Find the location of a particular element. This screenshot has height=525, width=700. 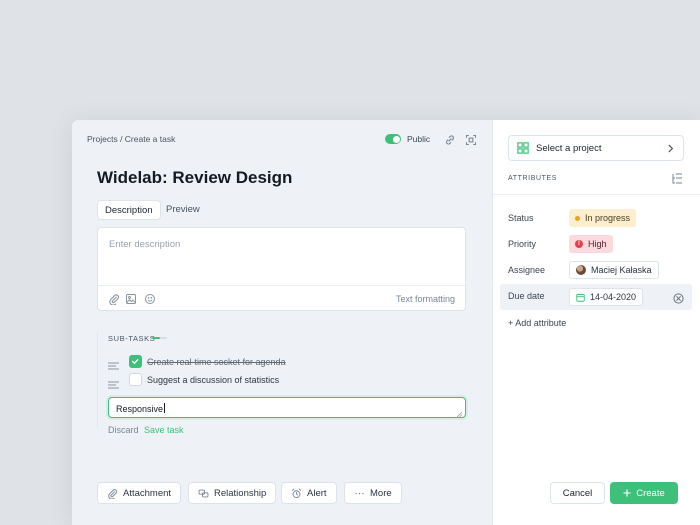

save-task-button: Save task is located at coordinates (164, 430).